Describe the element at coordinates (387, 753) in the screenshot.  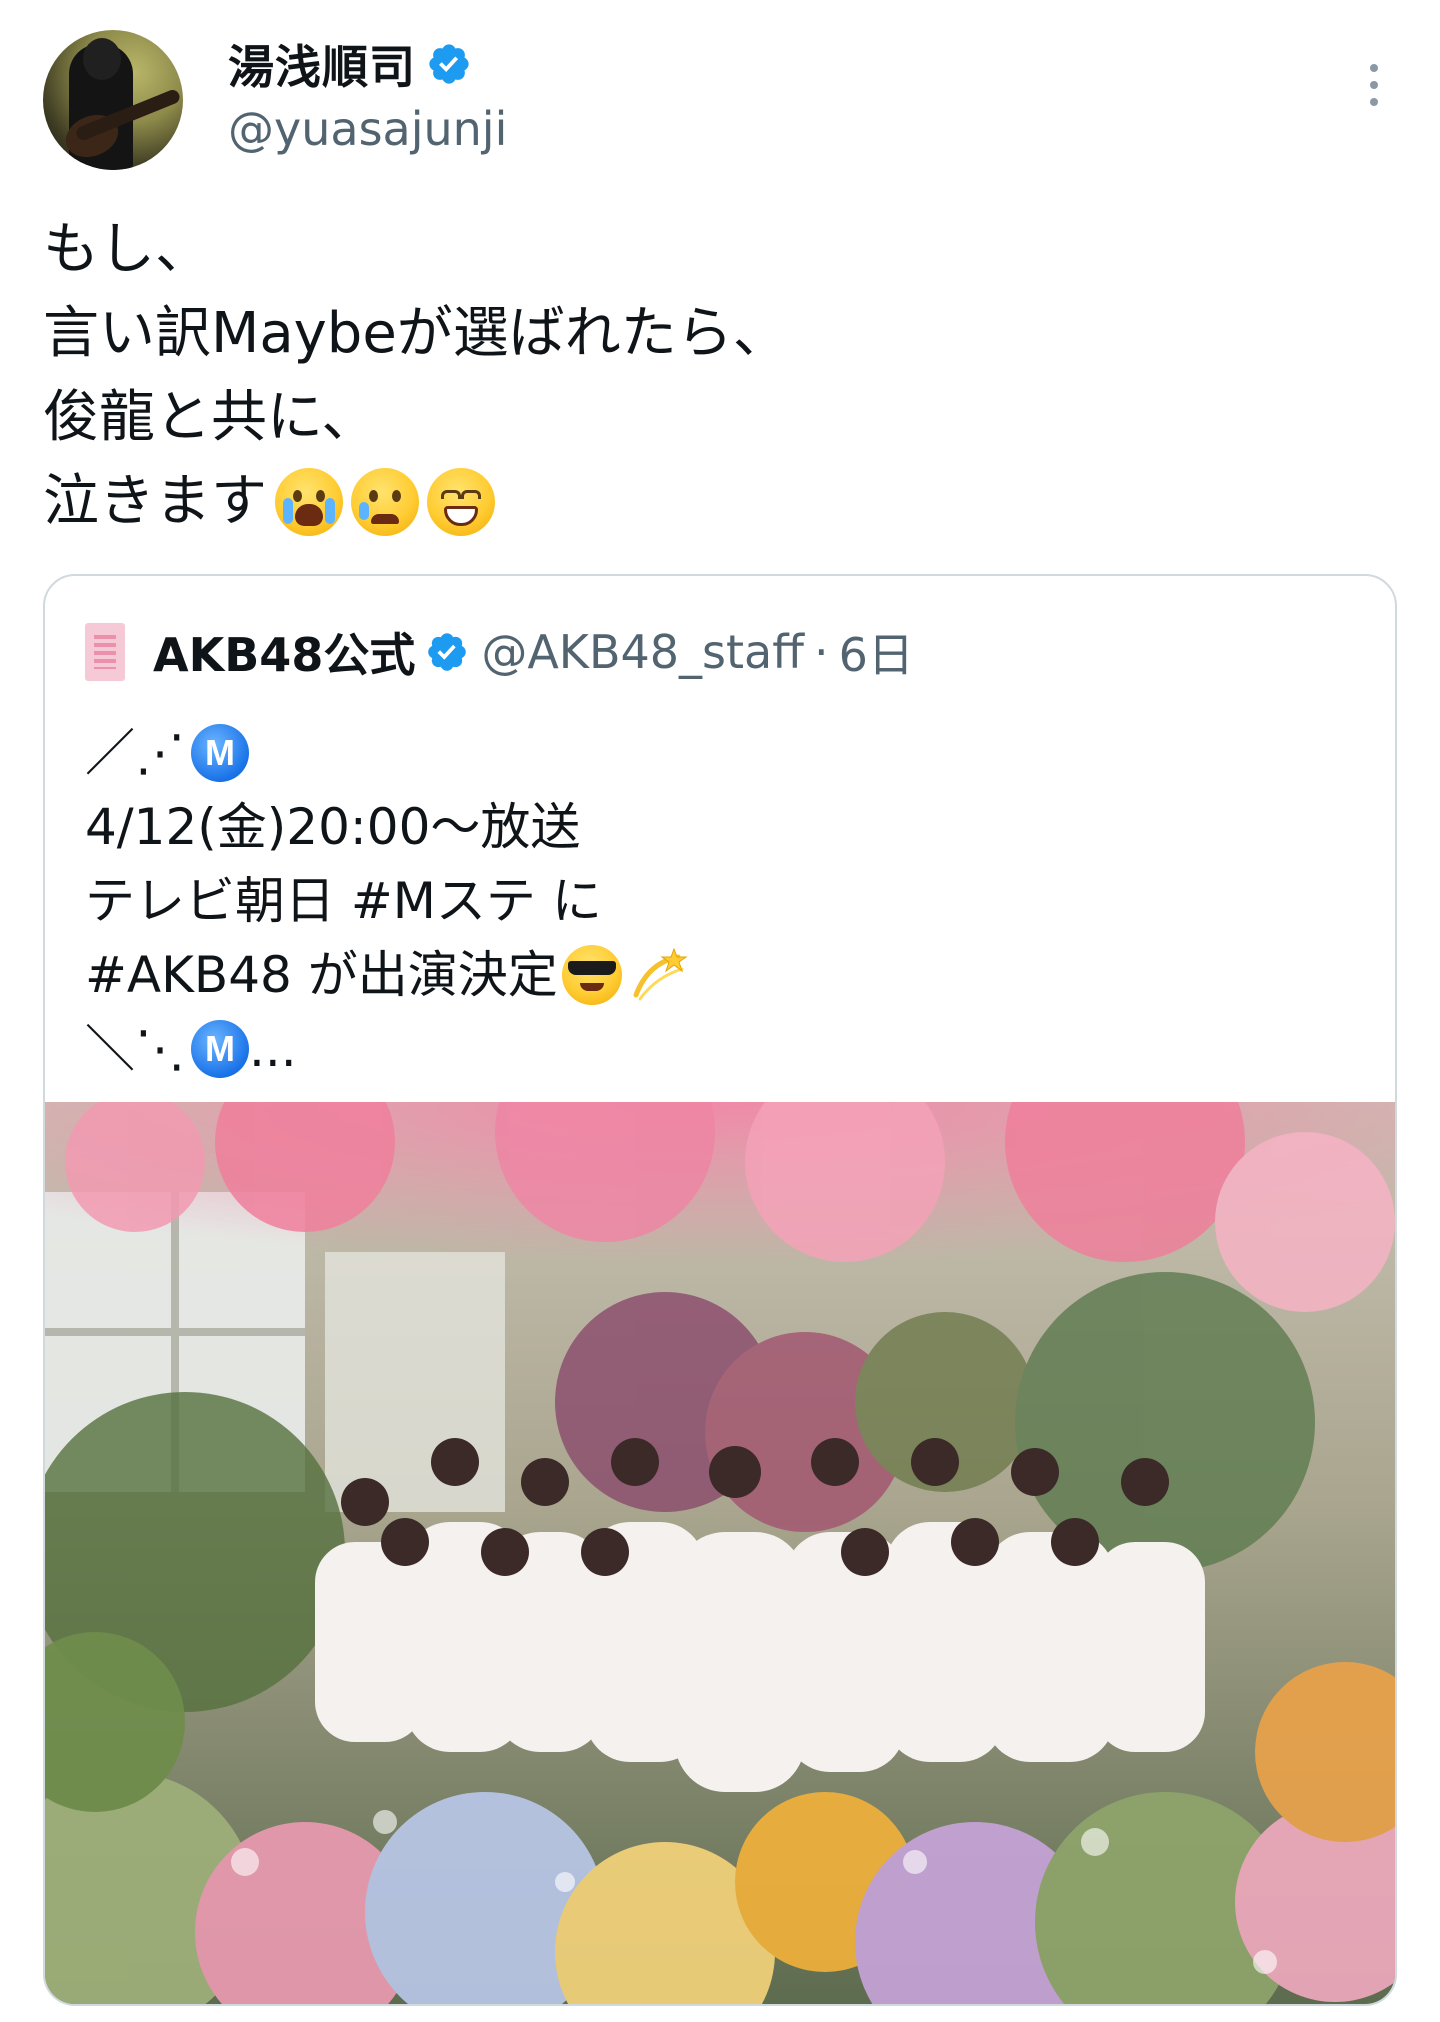
I see `quoted-line: ／⋰ M` at that location.